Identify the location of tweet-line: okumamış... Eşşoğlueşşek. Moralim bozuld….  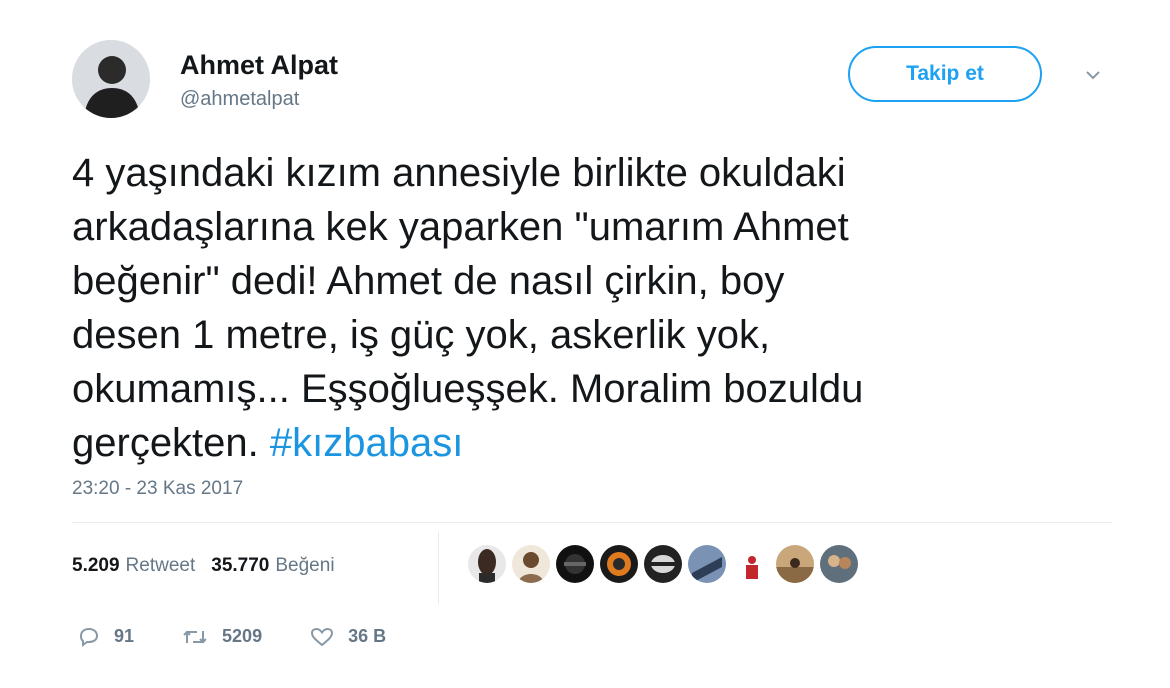
(468, 389).